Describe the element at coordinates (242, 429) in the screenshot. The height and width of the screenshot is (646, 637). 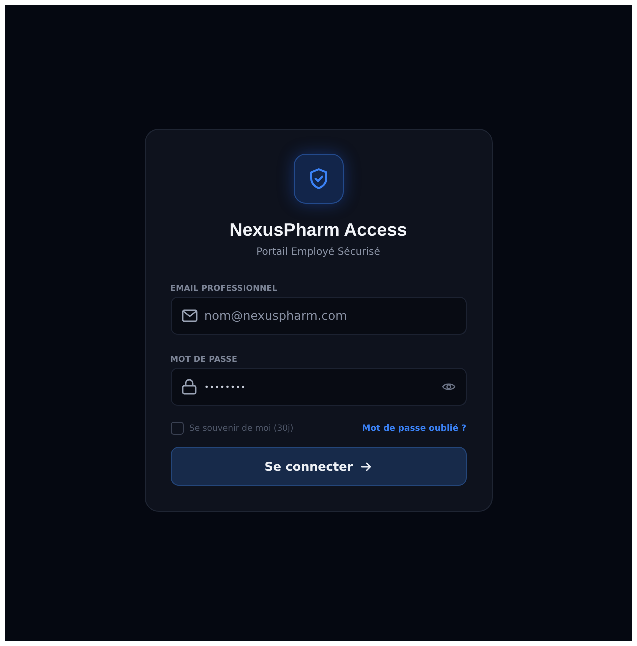
I see `remember-label: Se souvenir de moi (30j)` at that location.